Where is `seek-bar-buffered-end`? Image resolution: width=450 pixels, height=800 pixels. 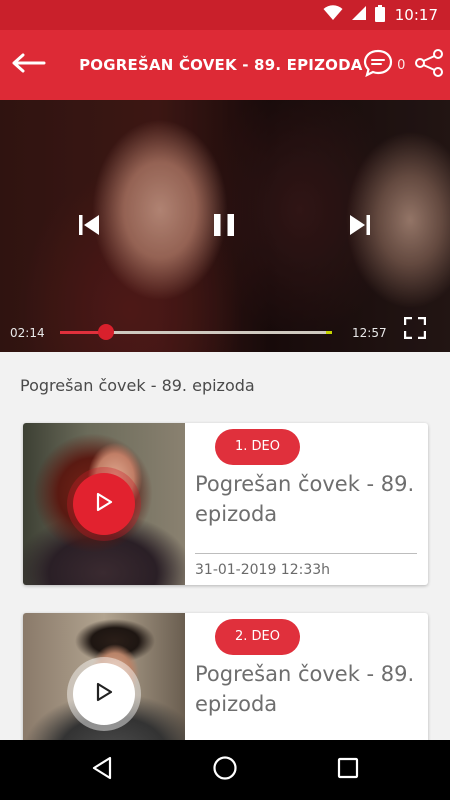
seek-bar-buffered-end is located at coordinates (329, 332).